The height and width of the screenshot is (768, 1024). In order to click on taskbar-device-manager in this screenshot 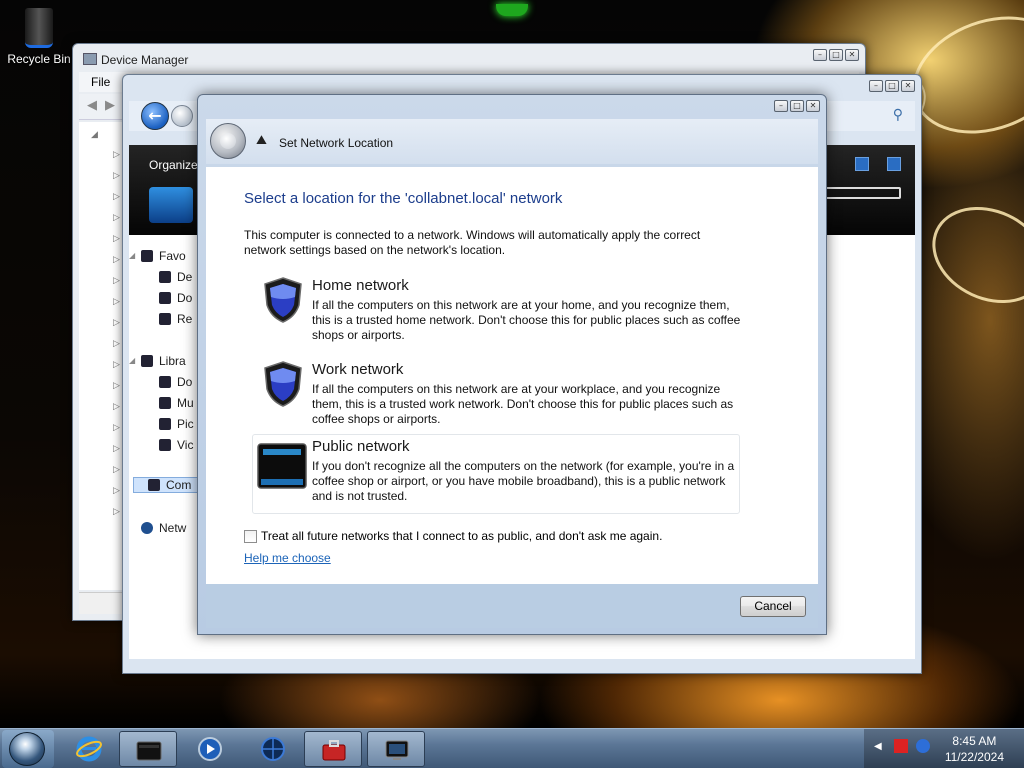, I will do `click(396, 749)`.